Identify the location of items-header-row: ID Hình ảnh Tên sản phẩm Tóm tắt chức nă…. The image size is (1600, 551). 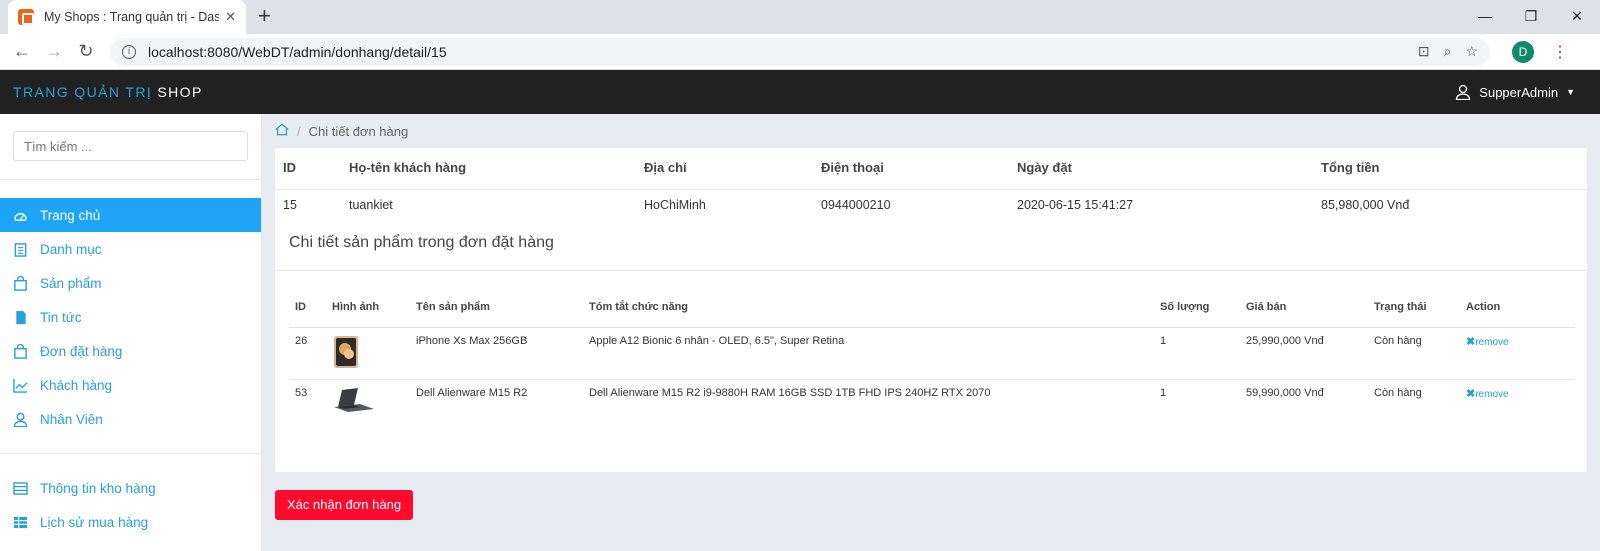
(932, 308).